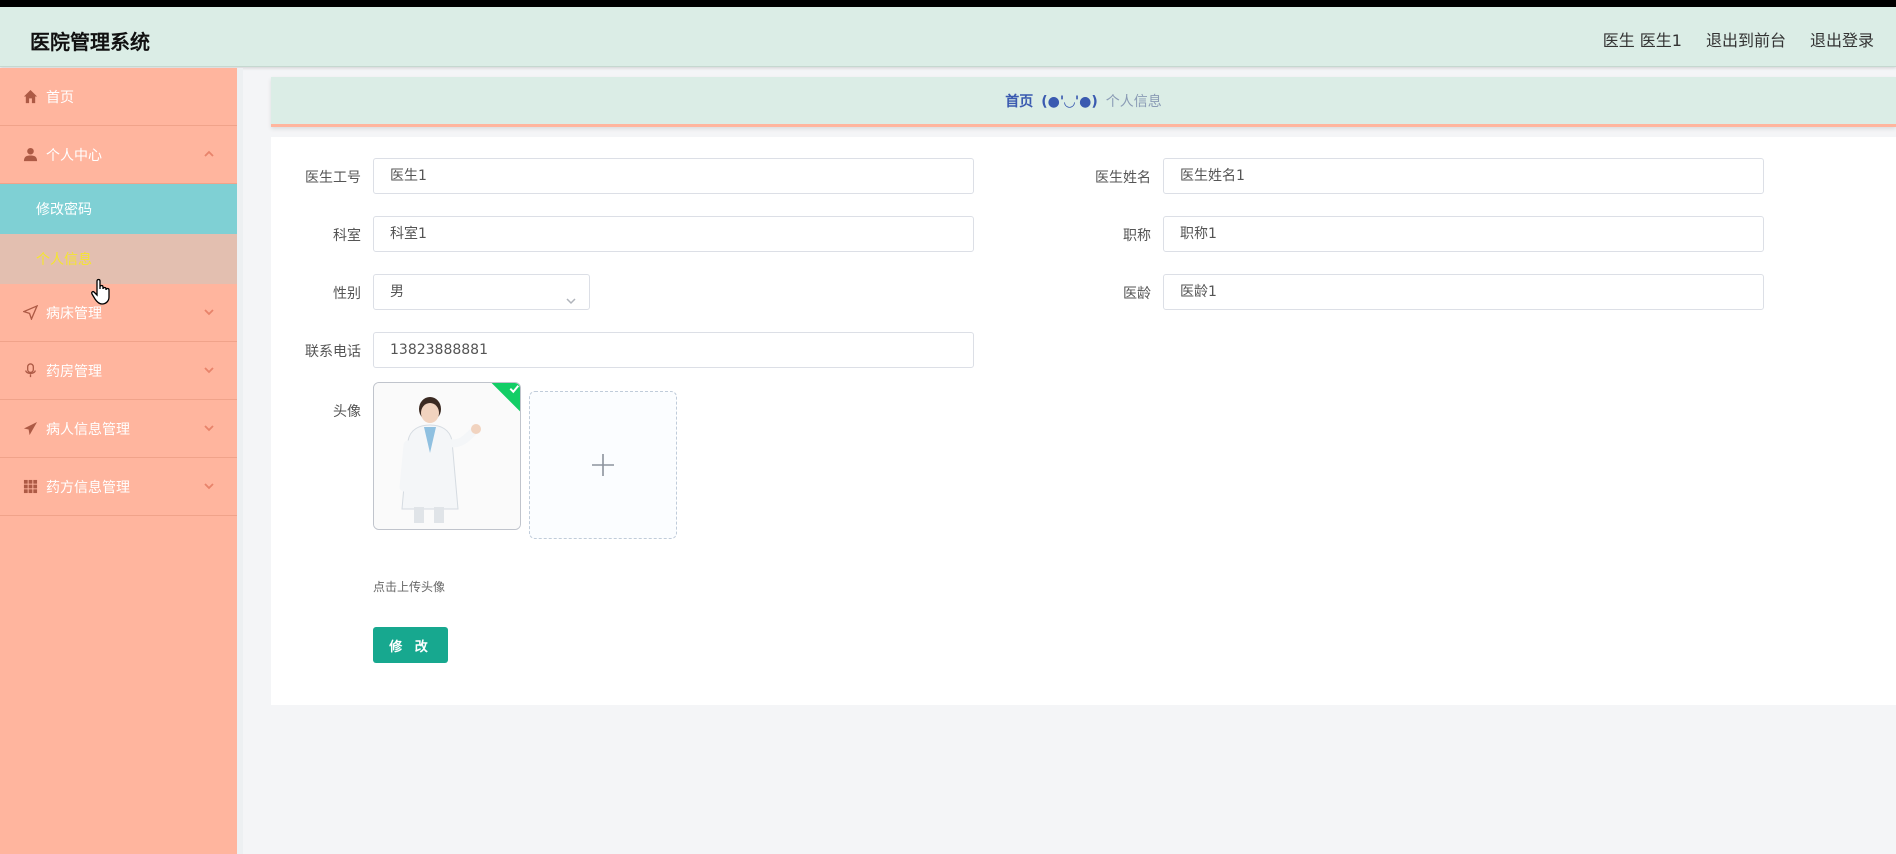 The image size is (1896, 854). What do you see at coordinates (1842, 39) in the screenshot?
I see `logout-link: 退出登录` at bounding box center [1842, 39].